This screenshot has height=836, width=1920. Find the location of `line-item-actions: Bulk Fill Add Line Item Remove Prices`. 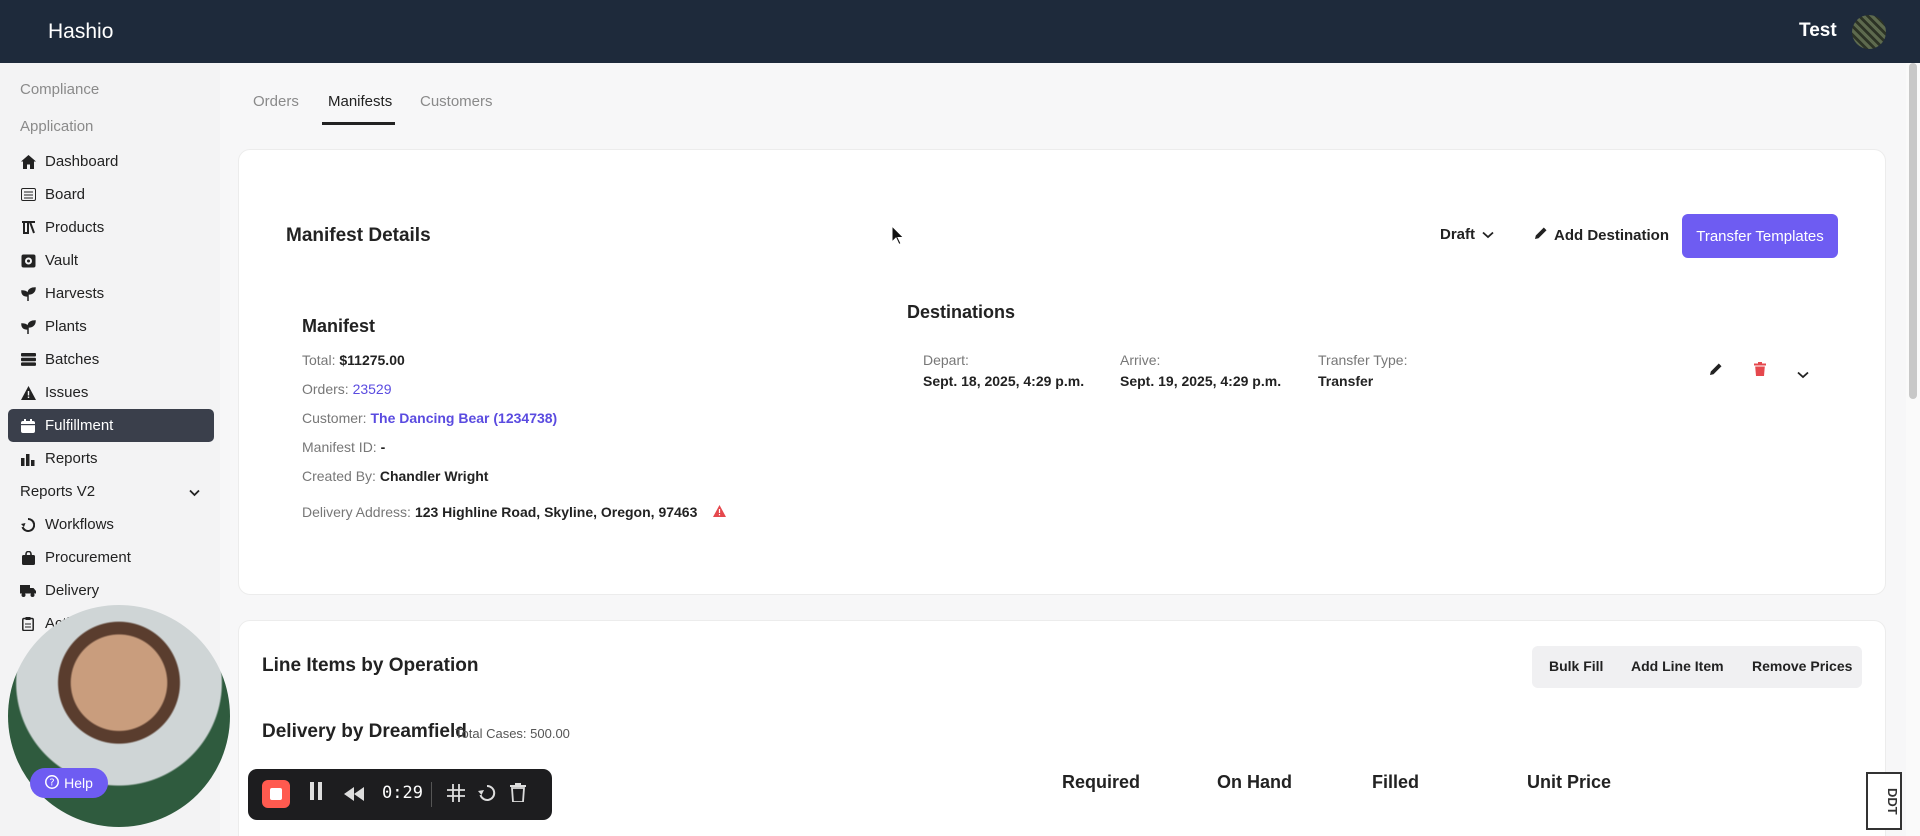

line-item-actions: Bulk Fill Add Line Item Remove Prices is located at coordinates (1697, 667).